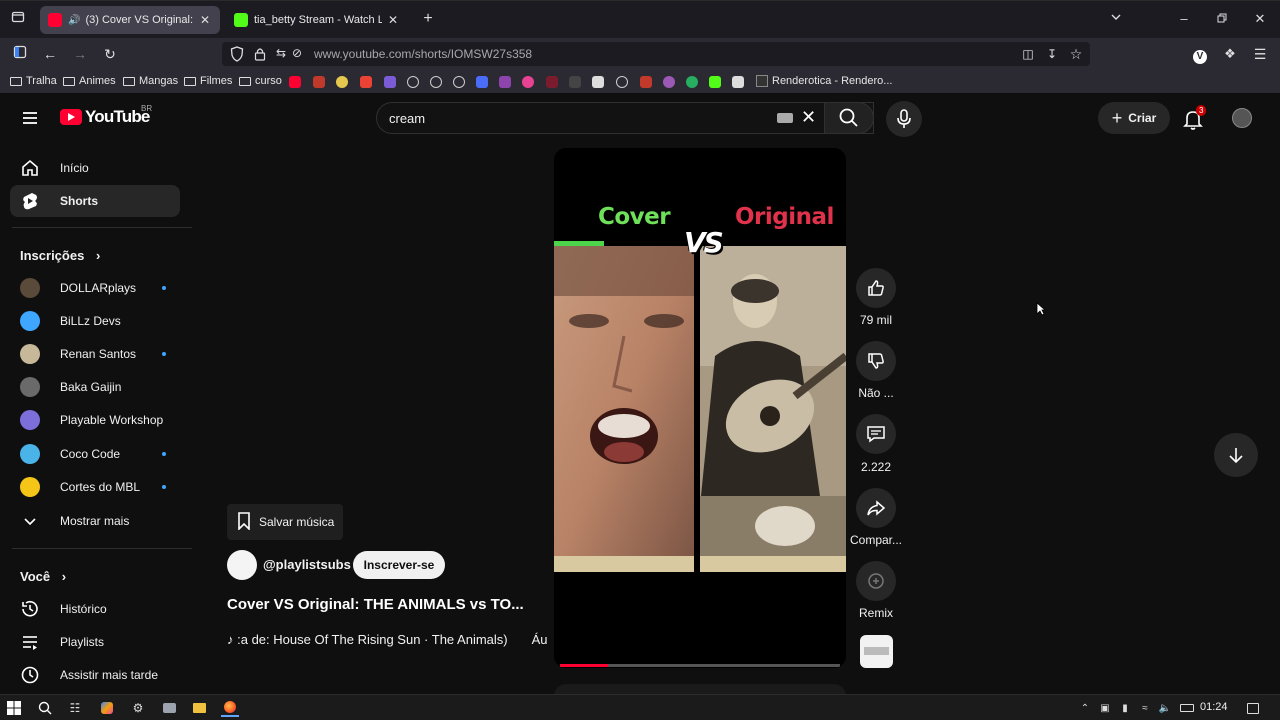 The image size is (1280, 720). I want to click on menu-icon: ☰, so click(1260, 54).